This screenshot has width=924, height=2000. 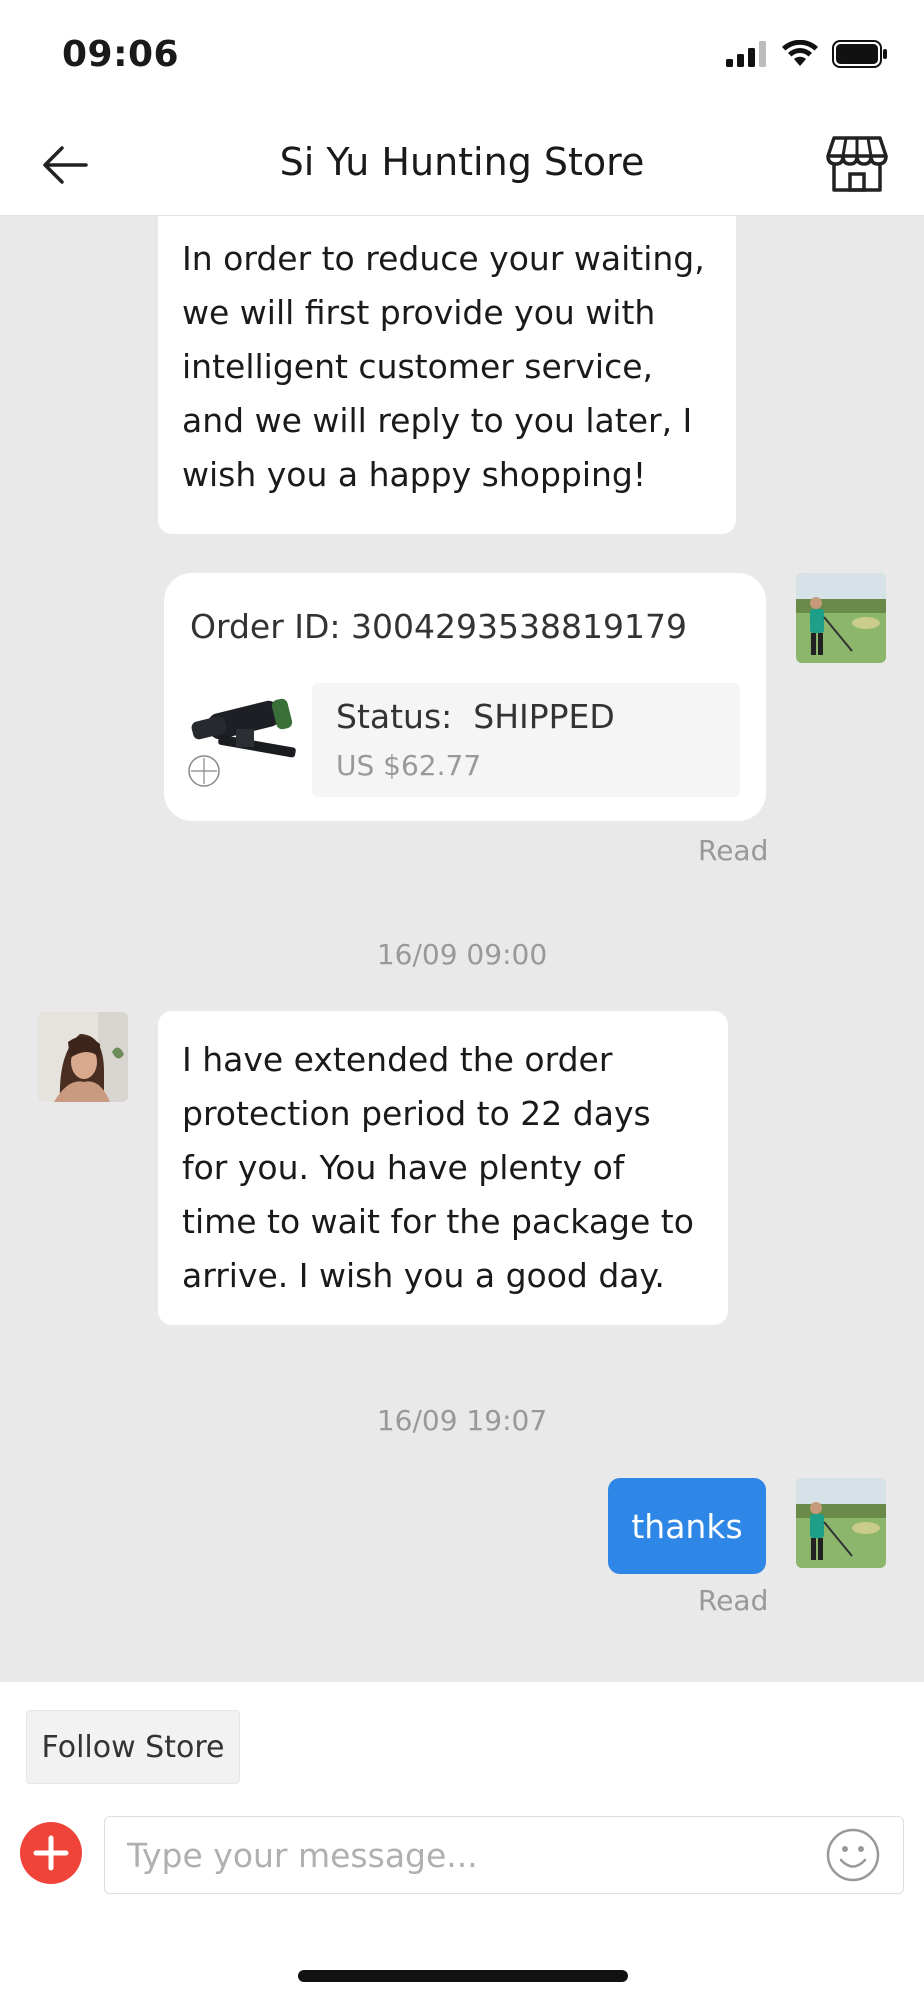 What do you see at coordinates (475, 716) in the screenshot?
I see `order-status: Status: SHIPPED` at bounding box center [475, 716].